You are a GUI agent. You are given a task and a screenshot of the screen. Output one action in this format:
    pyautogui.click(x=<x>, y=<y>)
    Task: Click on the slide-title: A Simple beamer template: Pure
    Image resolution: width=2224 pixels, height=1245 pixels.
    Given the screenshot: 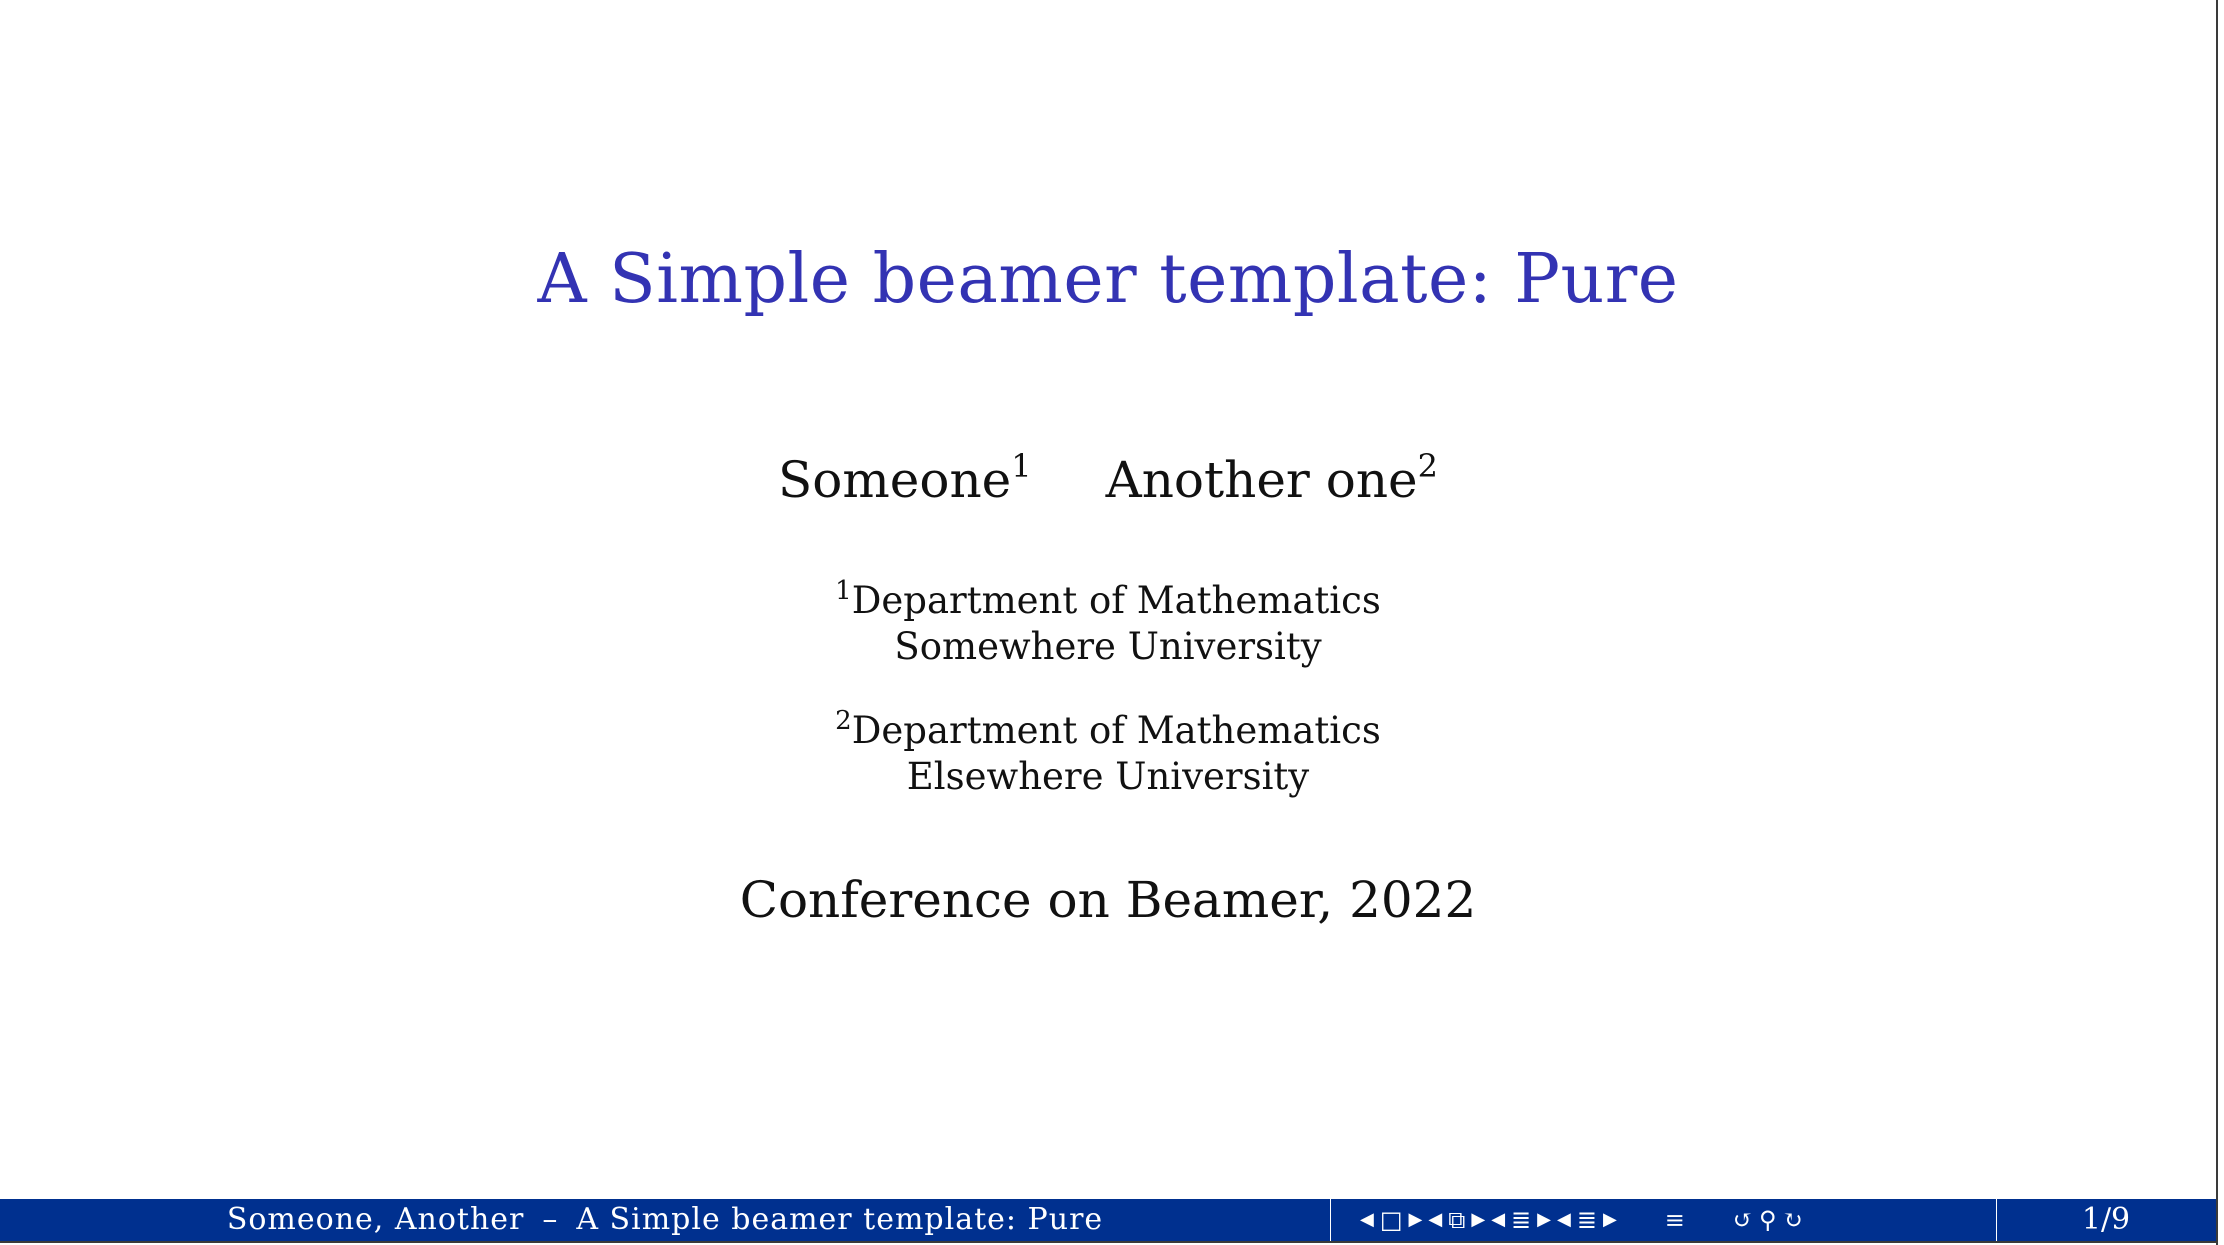 What is the action you would take?
    pyautogui.click(x=1108, y=279)
    